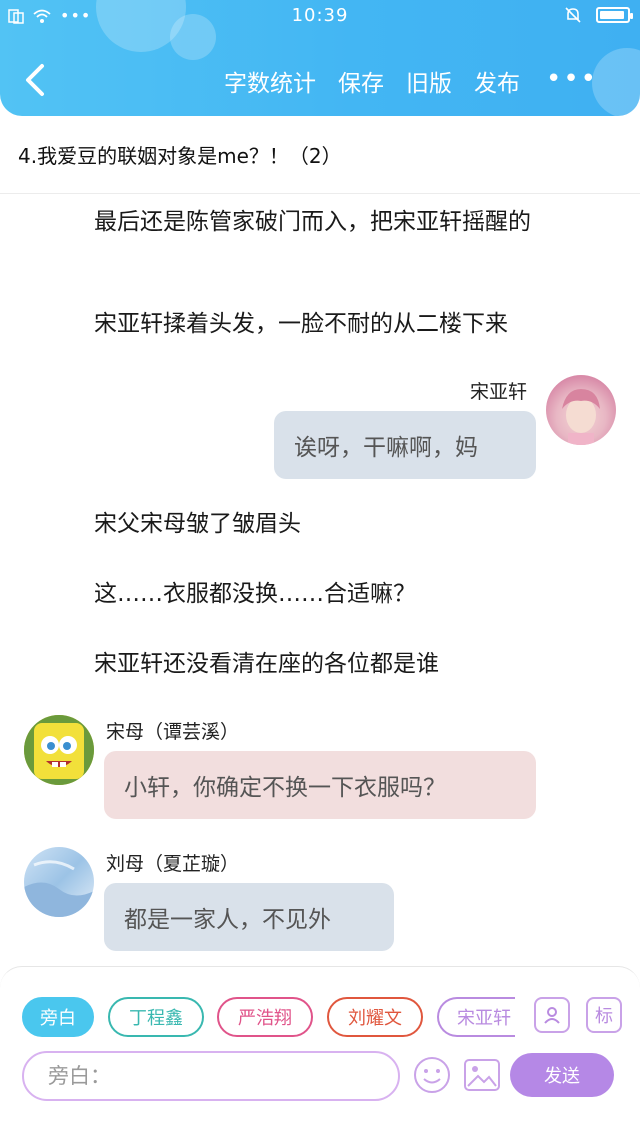 The height and width of the screenshot is (1138, 640). I want to click on tag-icon: 标, so click(604, 1015).